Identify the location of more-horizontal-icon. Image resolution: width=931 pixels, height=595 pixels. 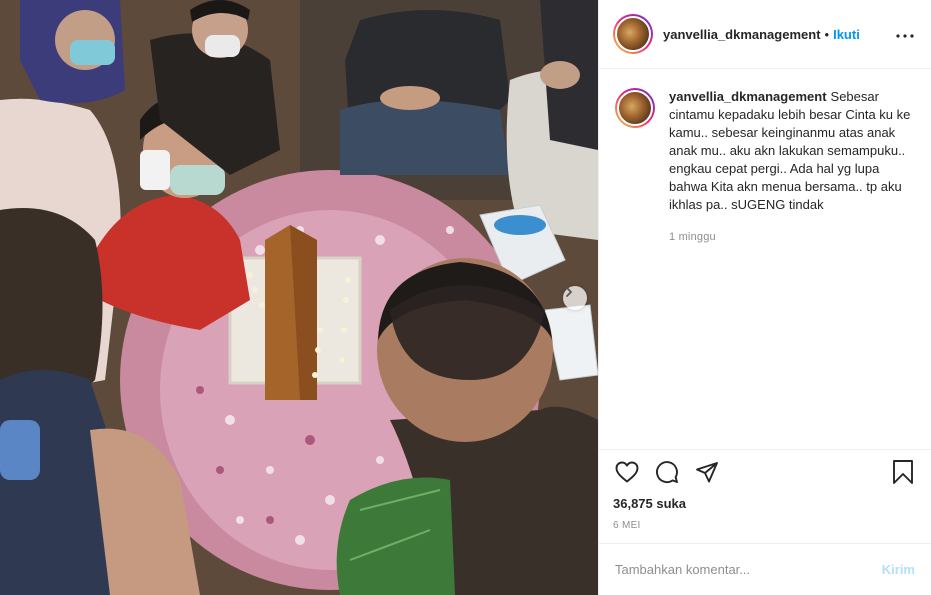
(905, 34).